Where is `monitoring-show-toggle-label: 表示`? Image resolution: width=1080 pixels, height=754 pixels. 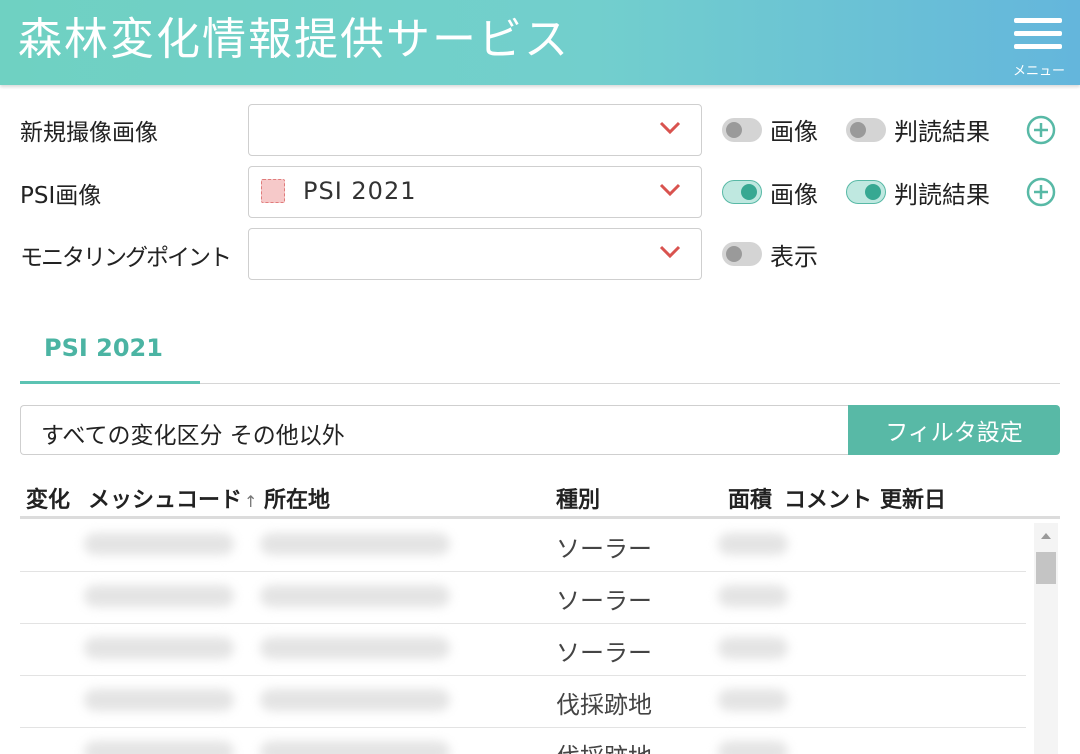
monitoring-show-toggle-label: 表示 is located at coordinates (794, 257).